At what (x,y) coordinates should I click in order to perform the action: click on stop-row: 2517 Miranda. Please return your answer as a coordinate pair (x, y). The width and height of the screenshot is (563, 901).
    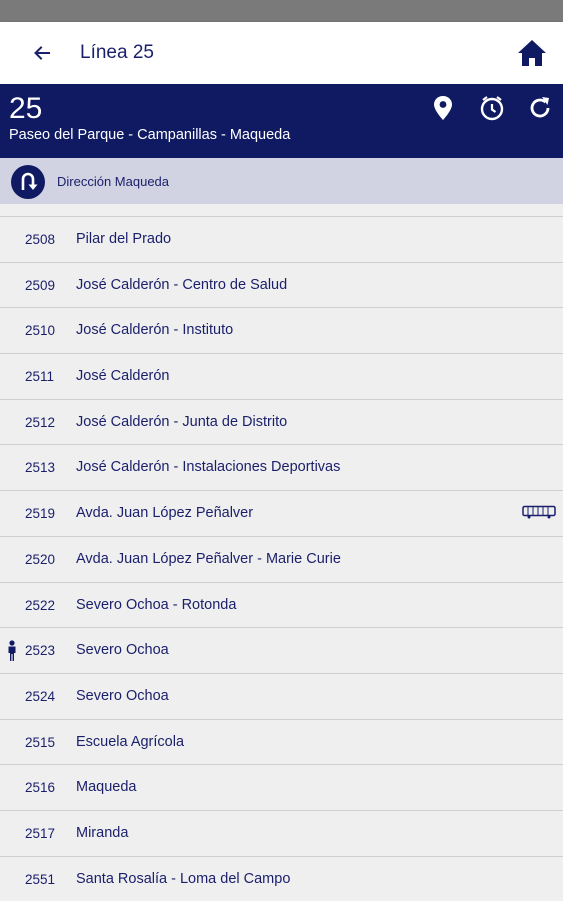
    Looking at the image, I should click on (281, 832).